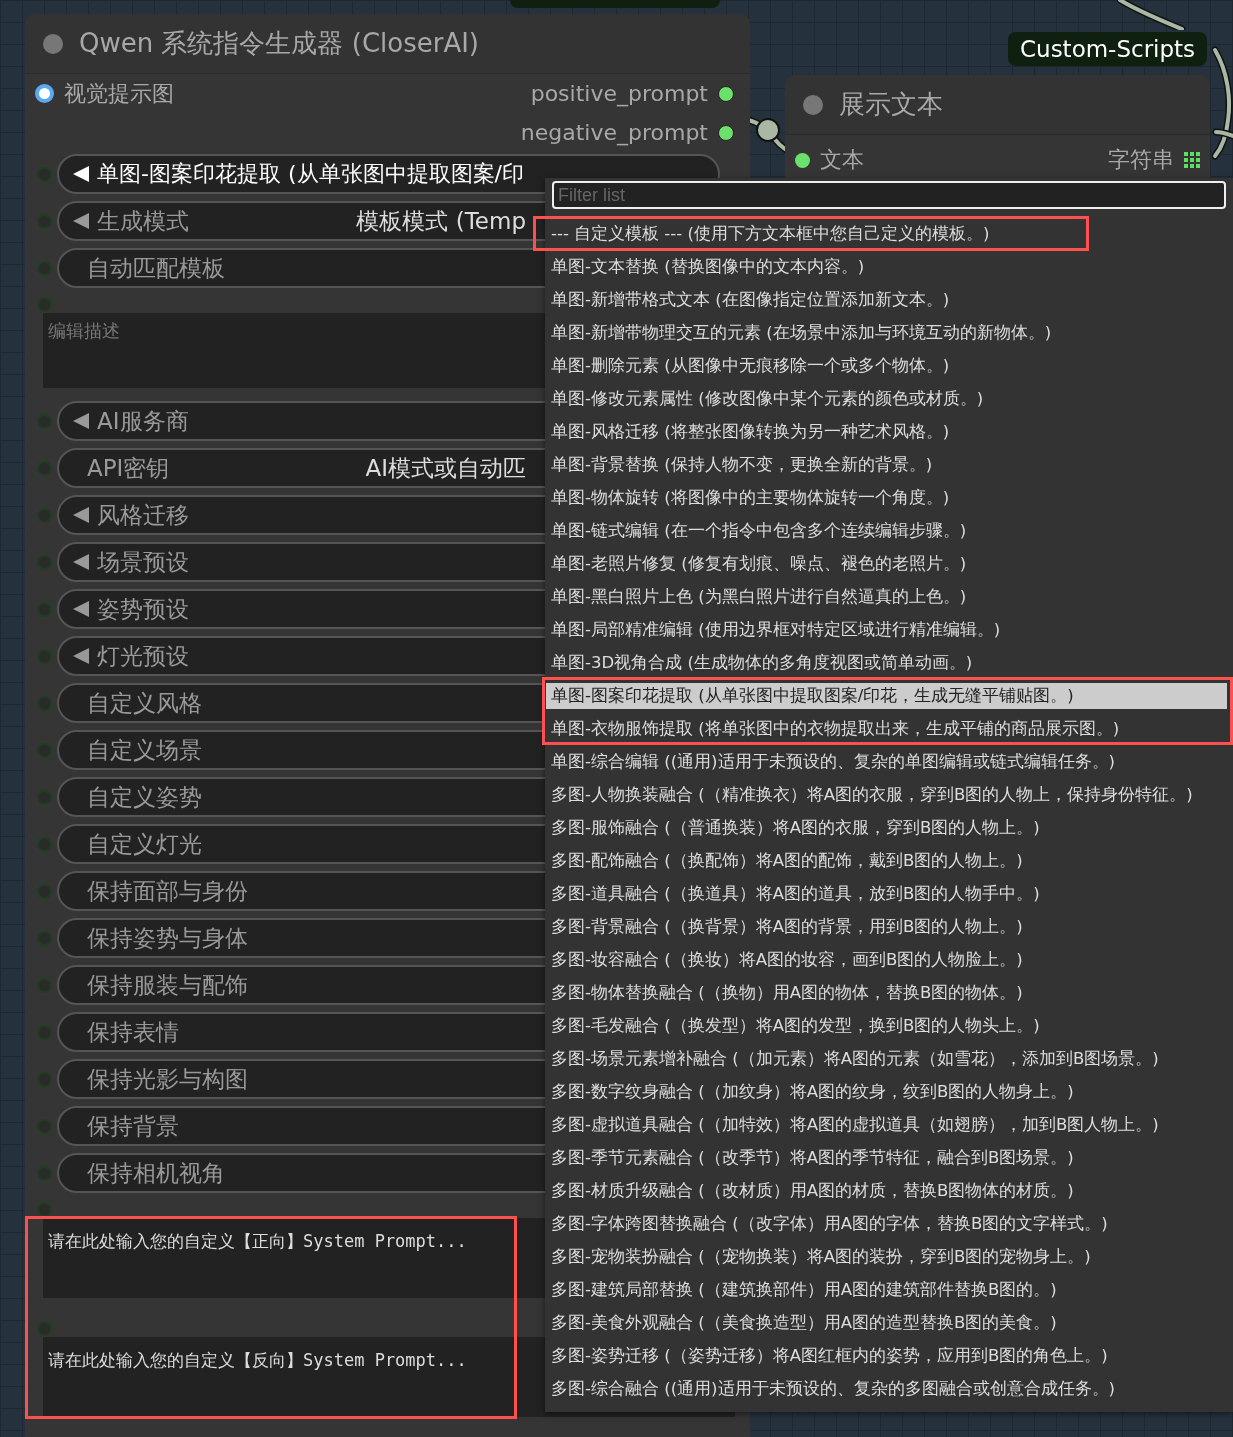 The image size is (1233, 1437). I want to click on output-label: positive_prompt, so click(619, 93).